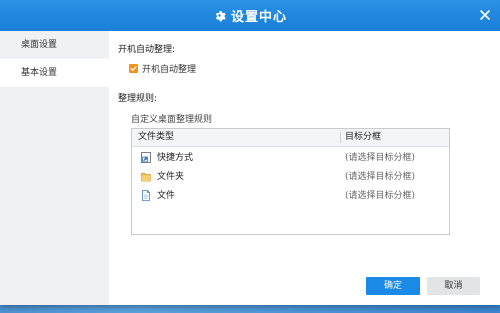  What do you see at coordinates (39, 73) in the screenshot?
I see `sidebar-item-label: 基本设置` at bounding box center [39, 73].